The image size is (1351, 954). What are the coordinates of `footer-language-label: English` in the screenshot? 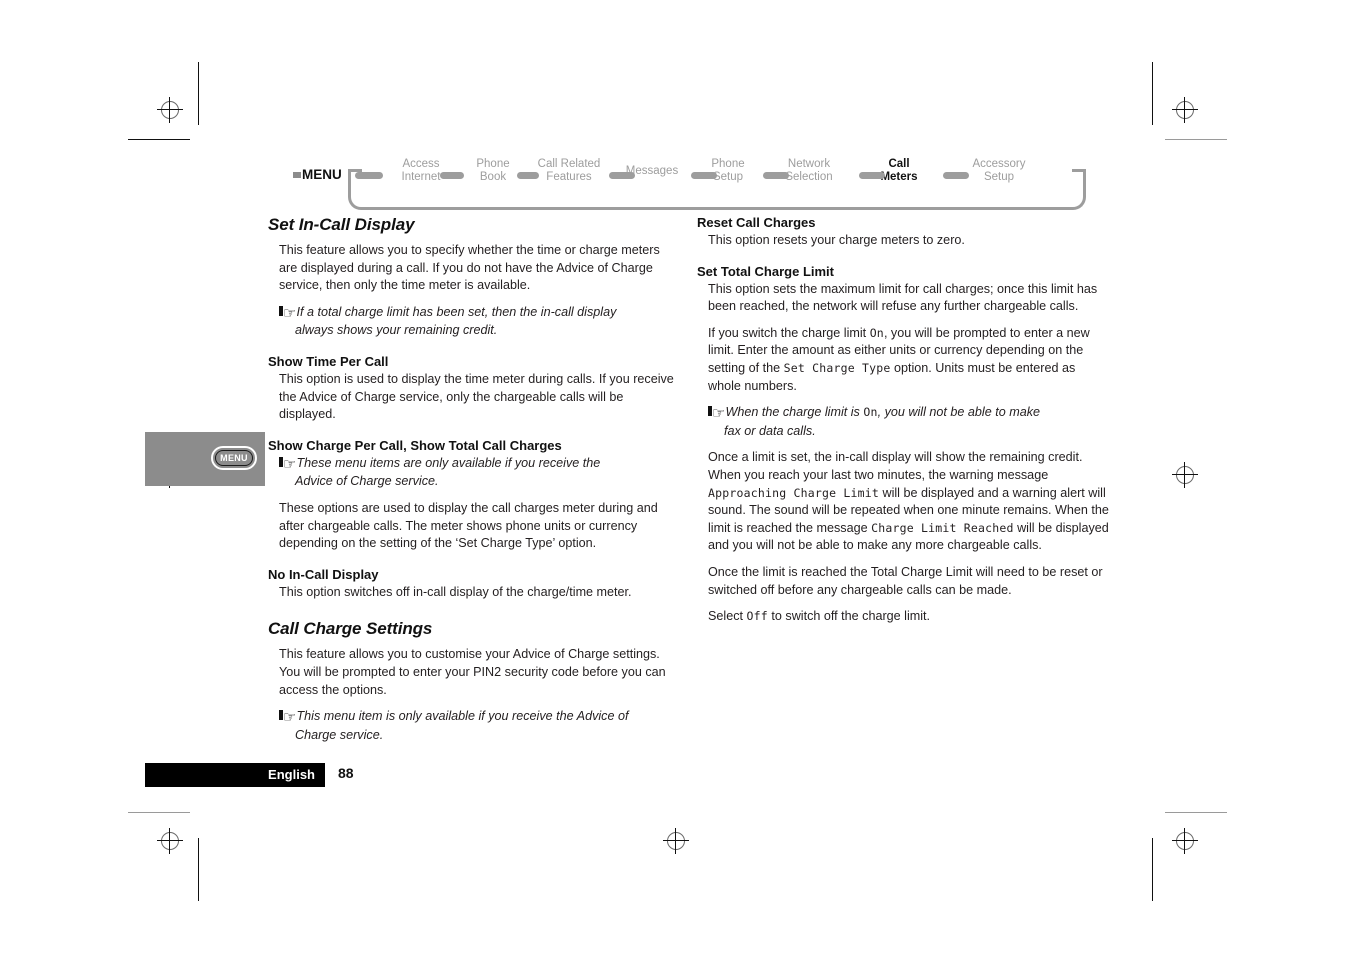 It's located at (291, 774).